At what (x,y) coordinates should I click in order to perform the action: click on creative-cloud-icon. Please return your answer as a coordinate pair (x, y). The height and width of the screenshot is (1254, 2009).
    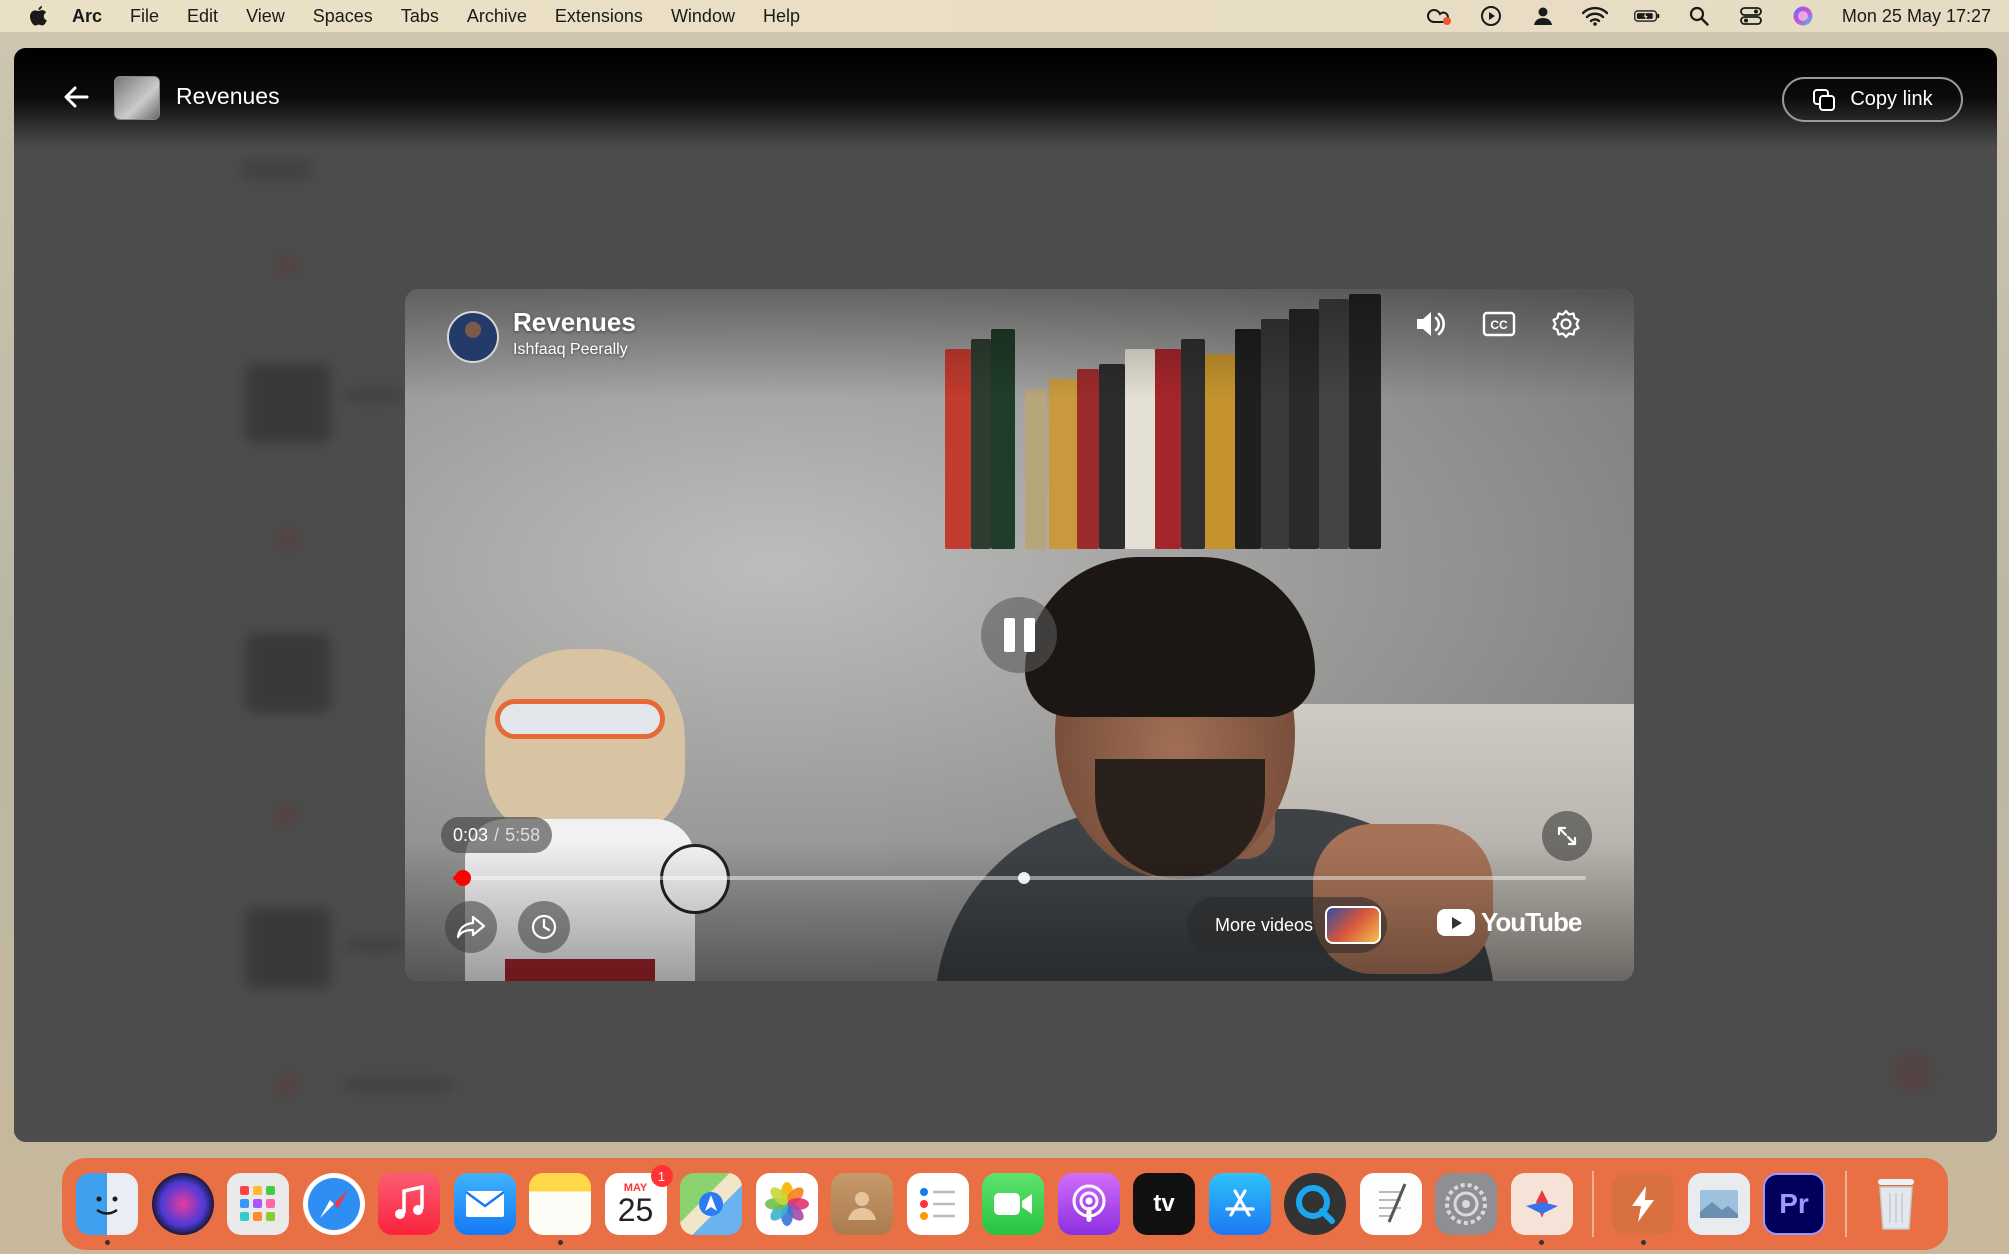
    Looking at the image, I should click on (1439, 16).